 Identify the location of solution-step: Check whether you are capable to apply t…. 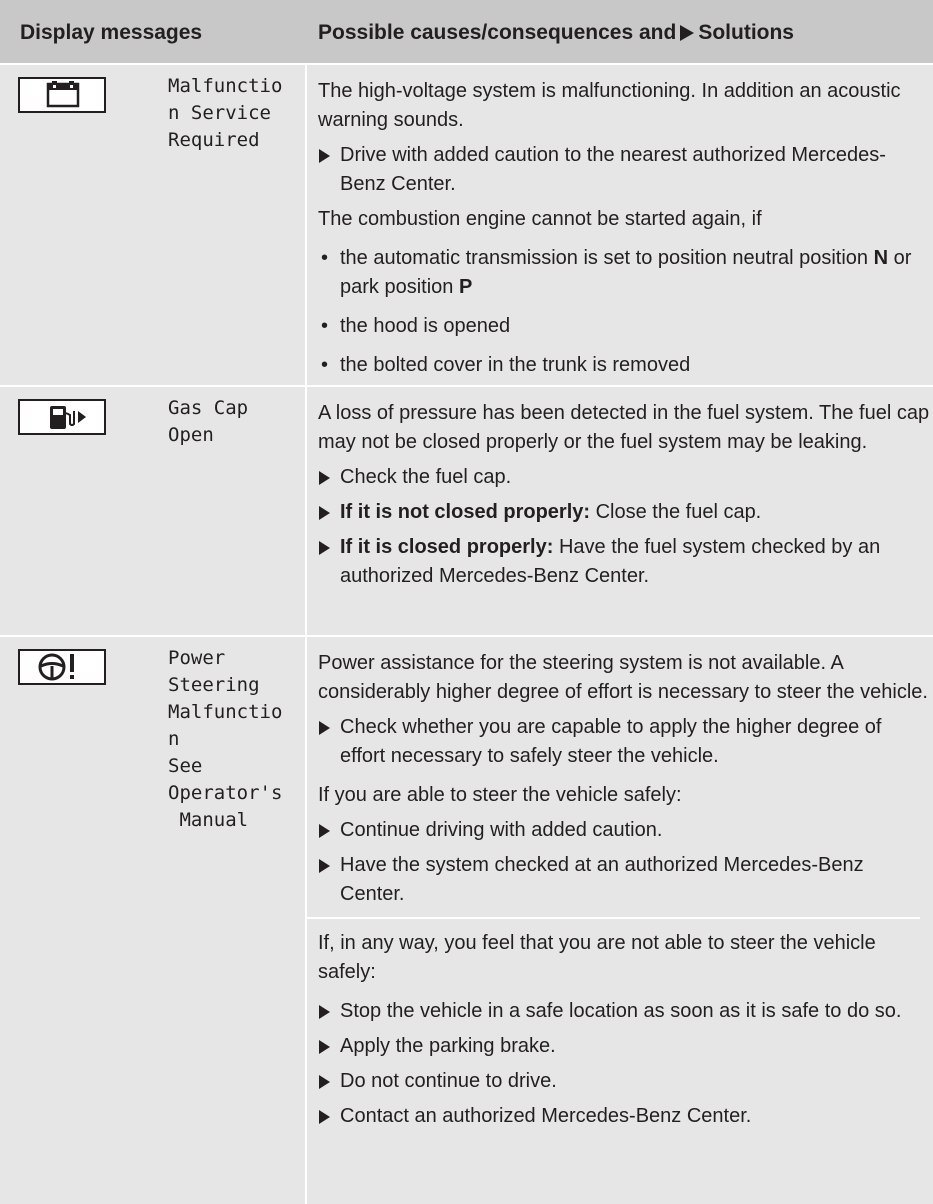
(624, 742).